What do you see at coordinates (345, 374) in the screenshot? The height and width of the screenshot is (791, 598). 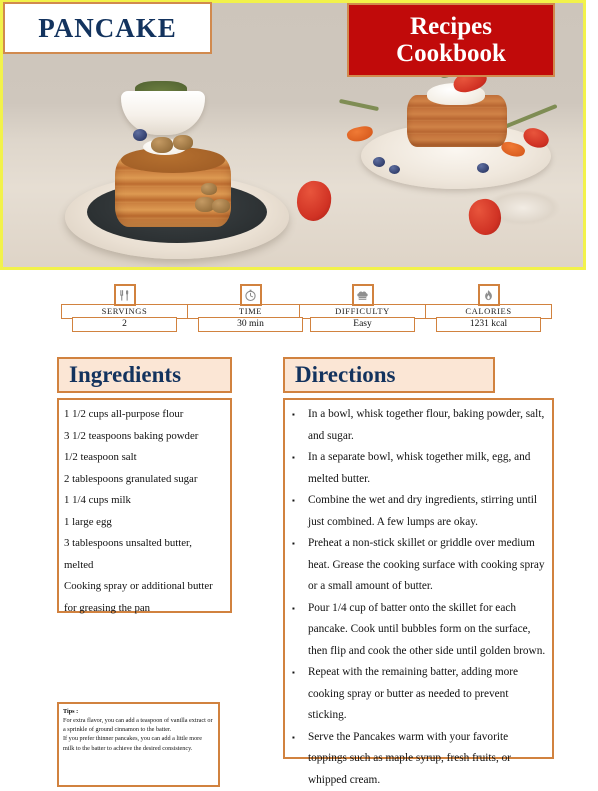 I see `directions-heading: Directions` at bounding box center [345, 374].